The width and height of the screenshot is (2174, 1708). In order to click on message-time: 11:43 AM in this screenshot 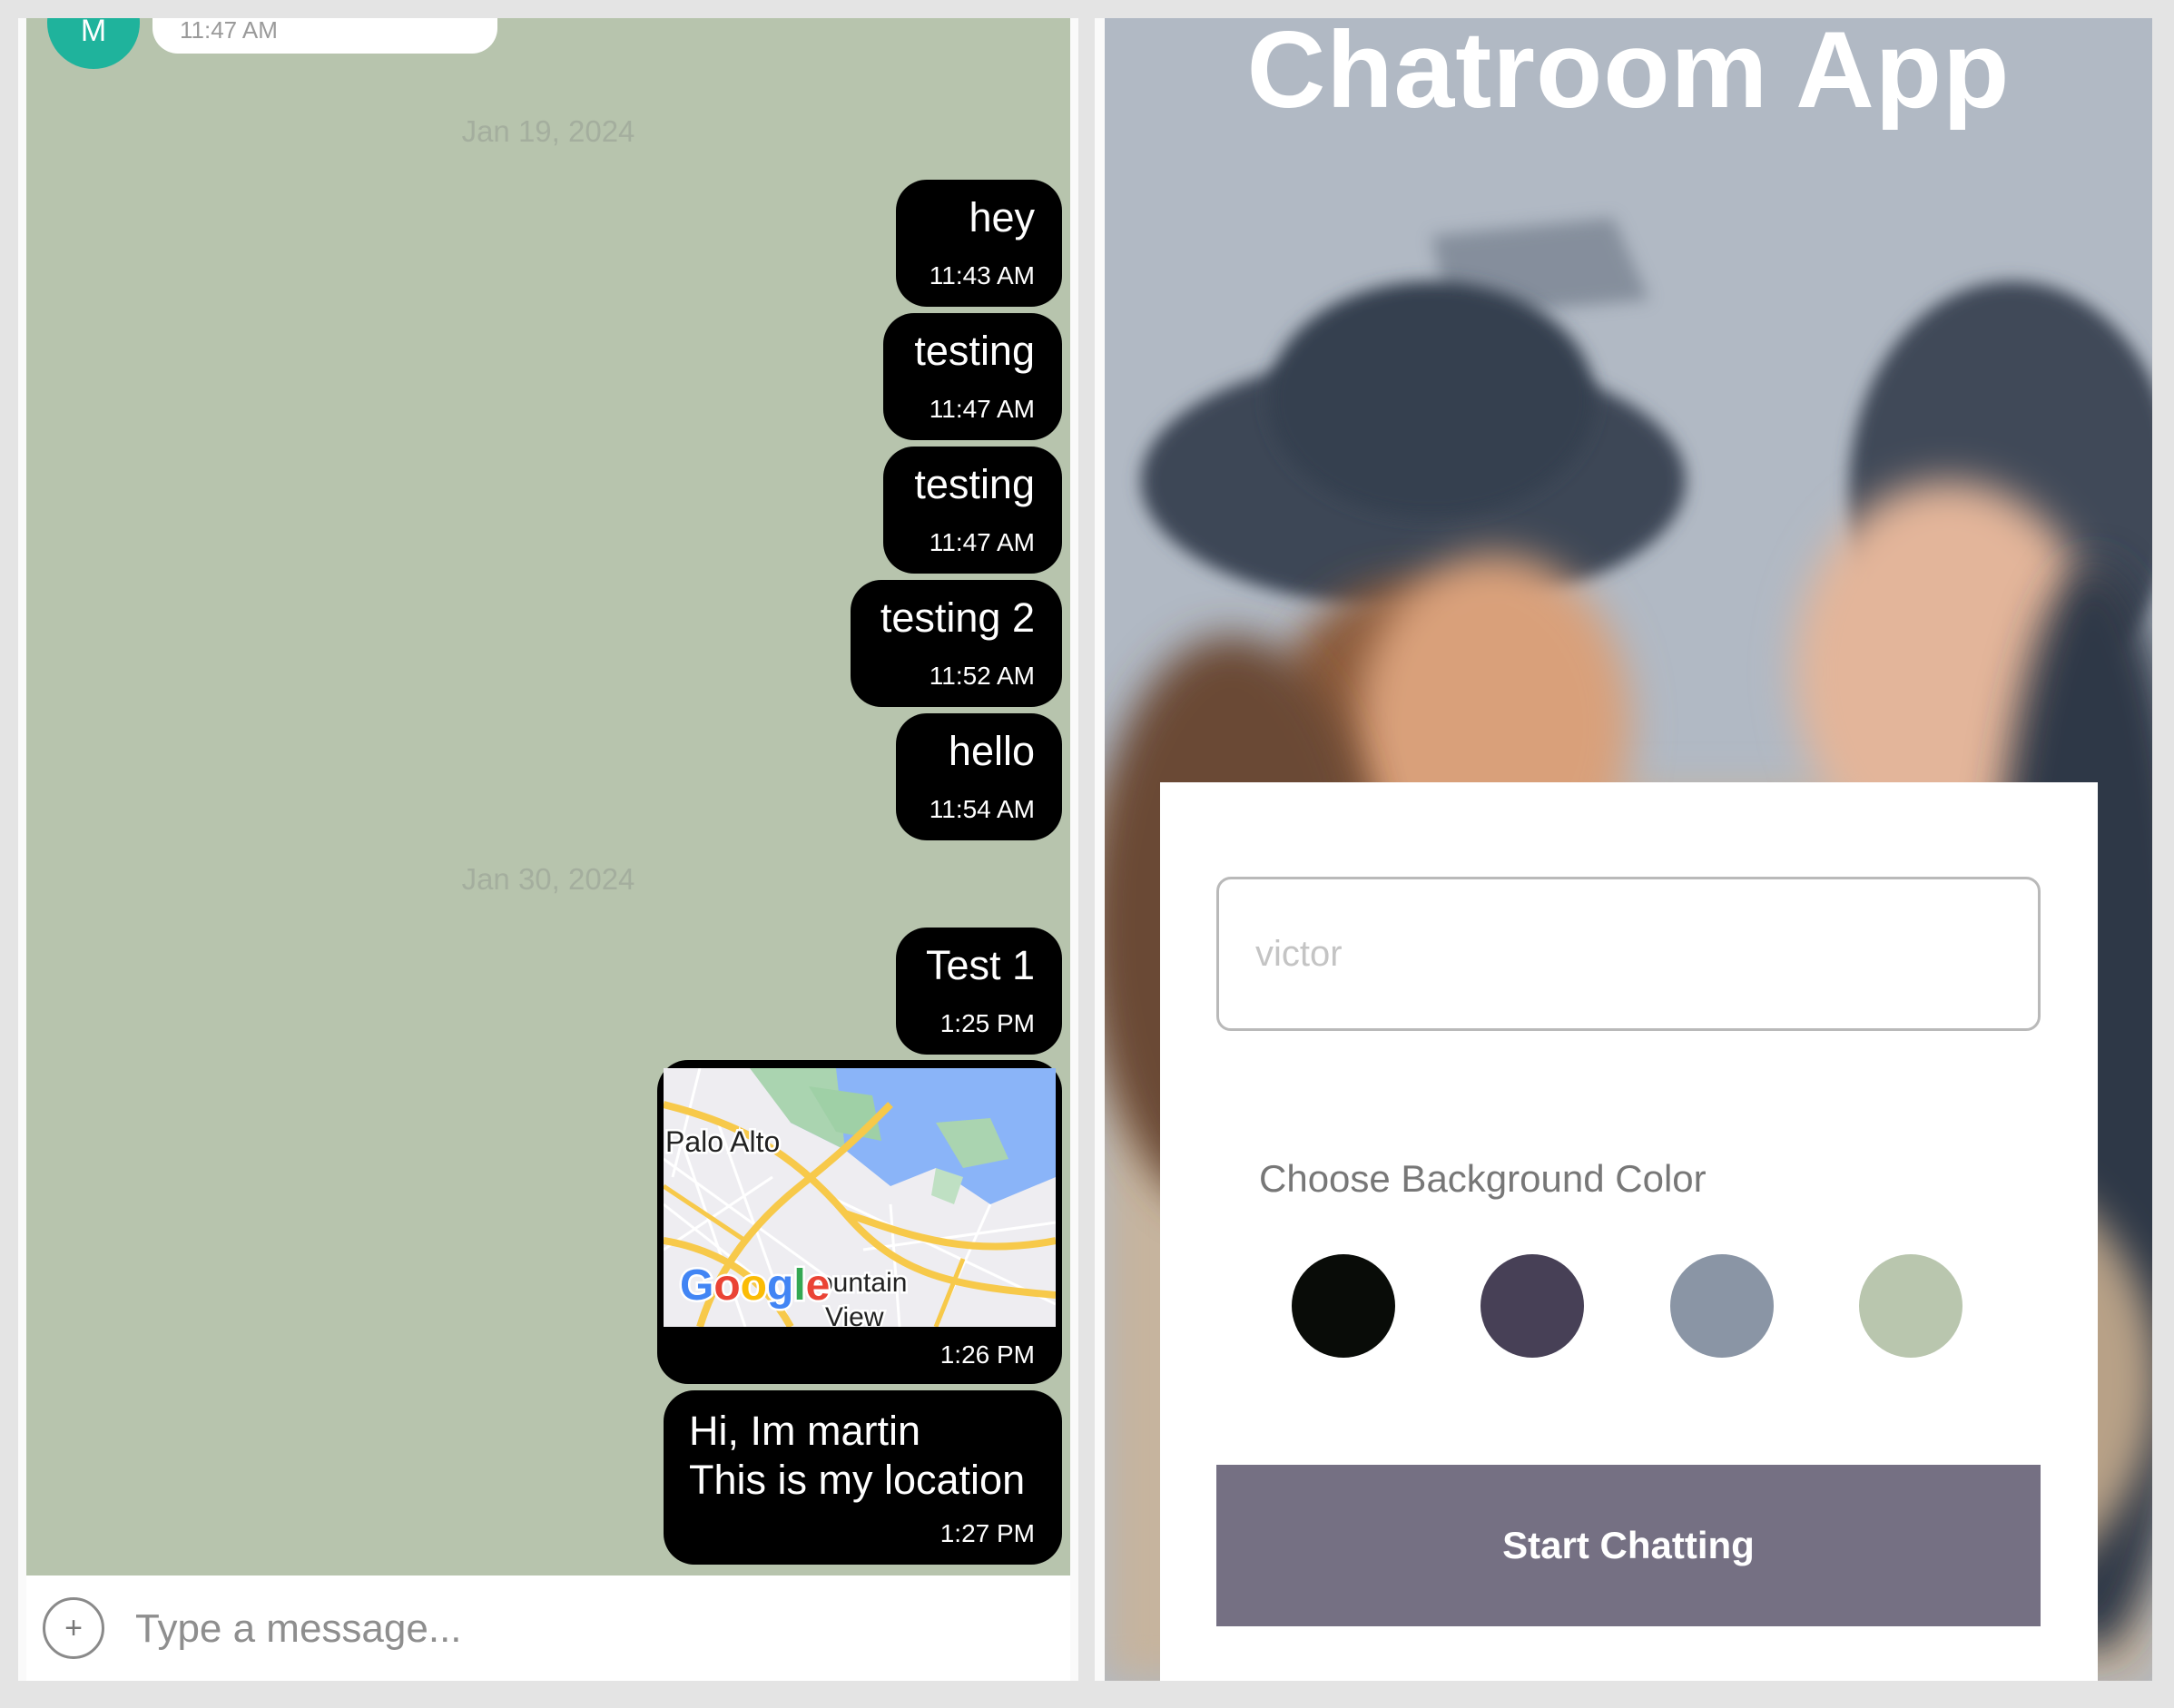, I will do `click(982, 275)`.